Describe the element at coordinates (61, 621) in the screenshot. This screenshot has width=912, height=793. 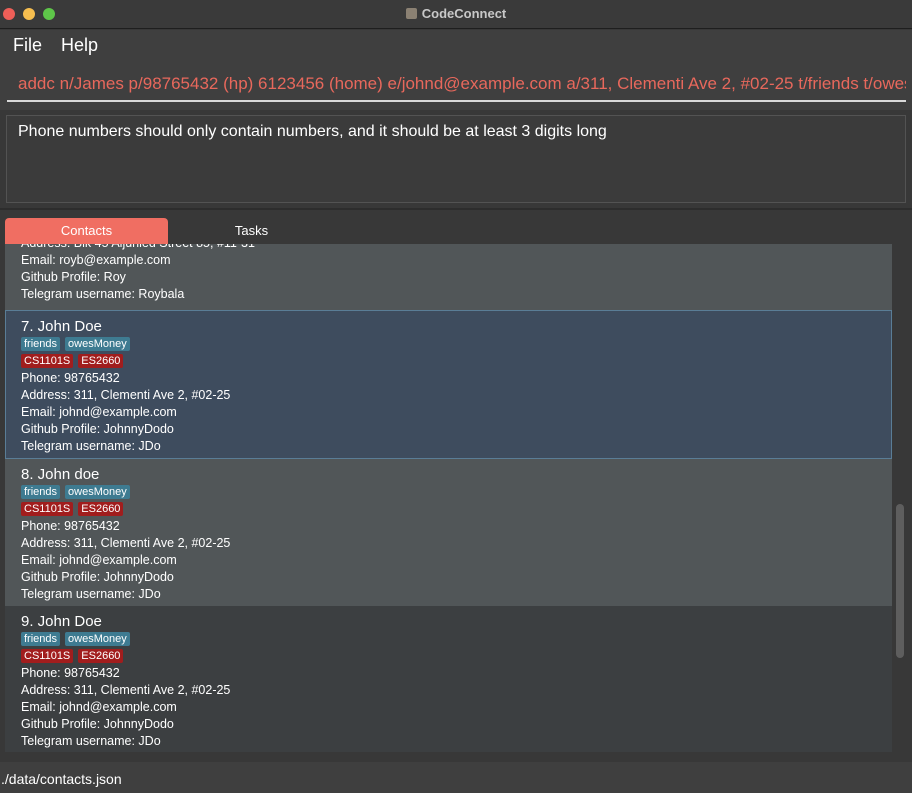
I see `contact-name: 9. John Doe` at that location.